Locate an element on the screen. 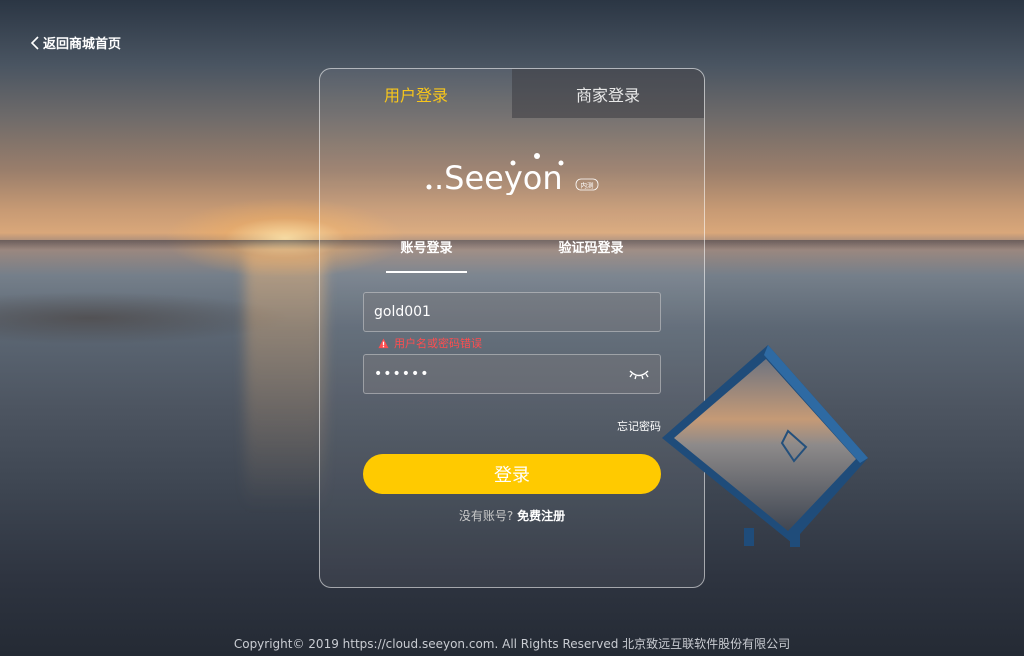 This screenshot has width=1024, height=656. eye-closed-icon is located at coordinates (639, 374).